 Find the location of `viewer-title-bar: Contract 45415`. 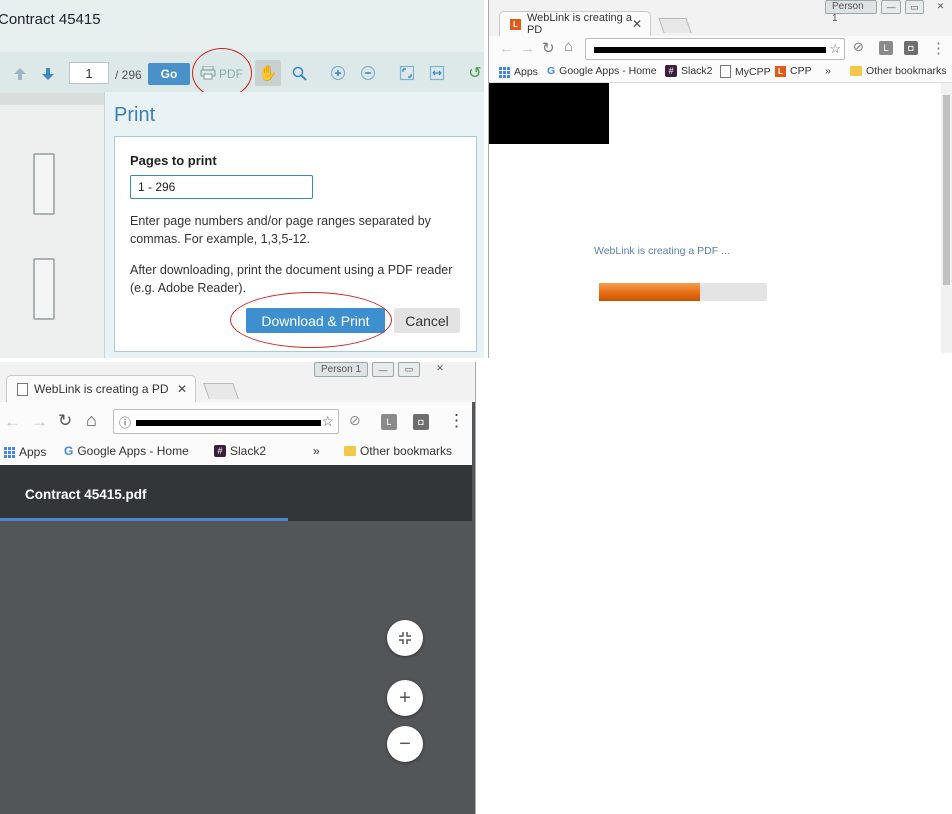

viewer-title-bar: Contract 45415 is located at coordinates (242, 26).